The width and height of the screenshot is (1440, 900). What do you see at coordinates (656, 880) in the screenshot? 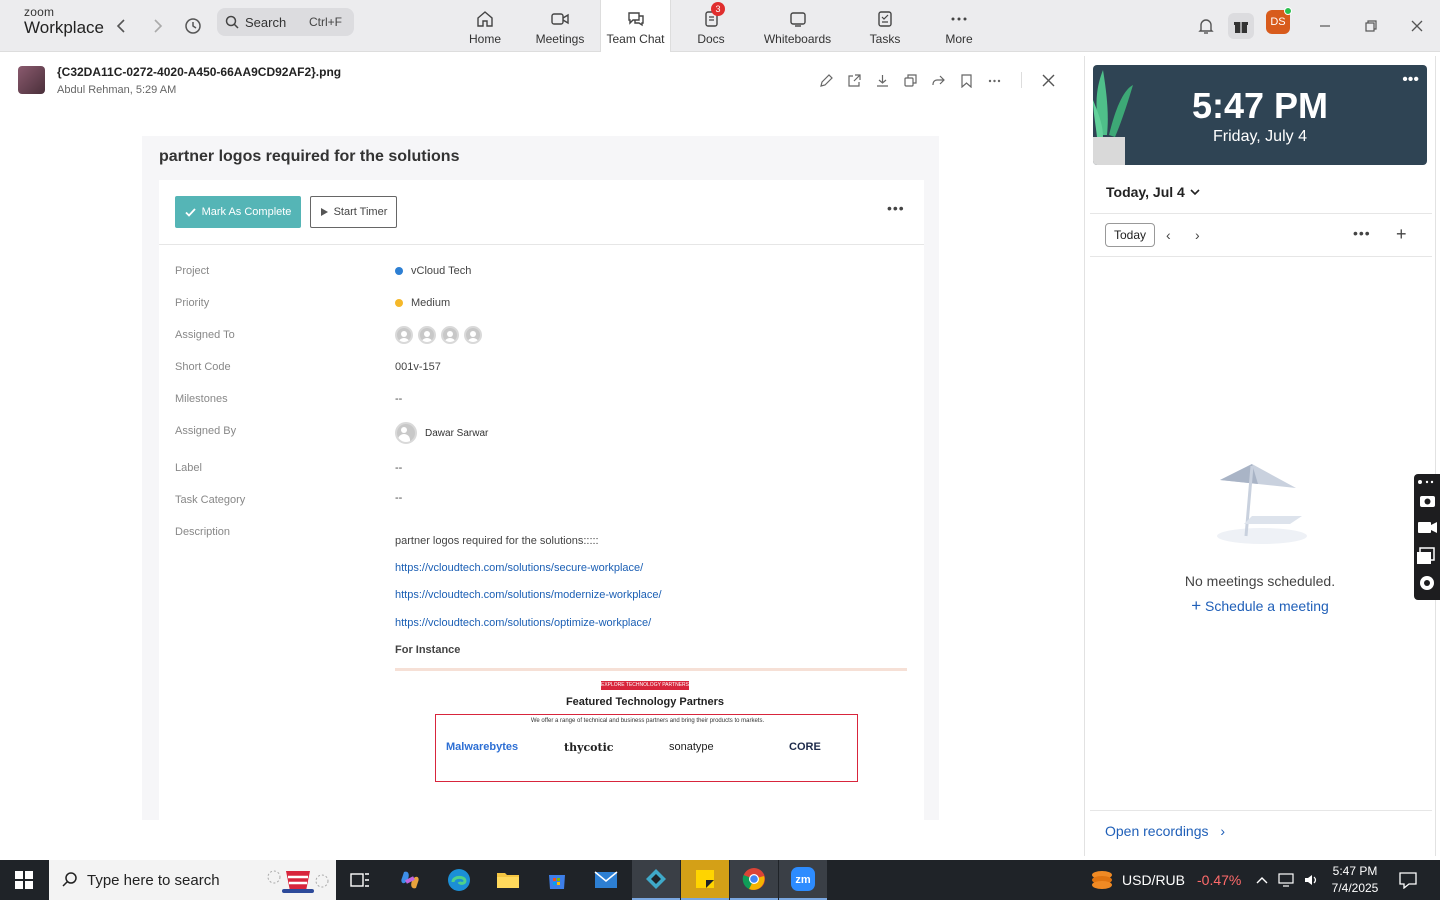
I see `app-diamond-icon` at bounding box center [656, 880].